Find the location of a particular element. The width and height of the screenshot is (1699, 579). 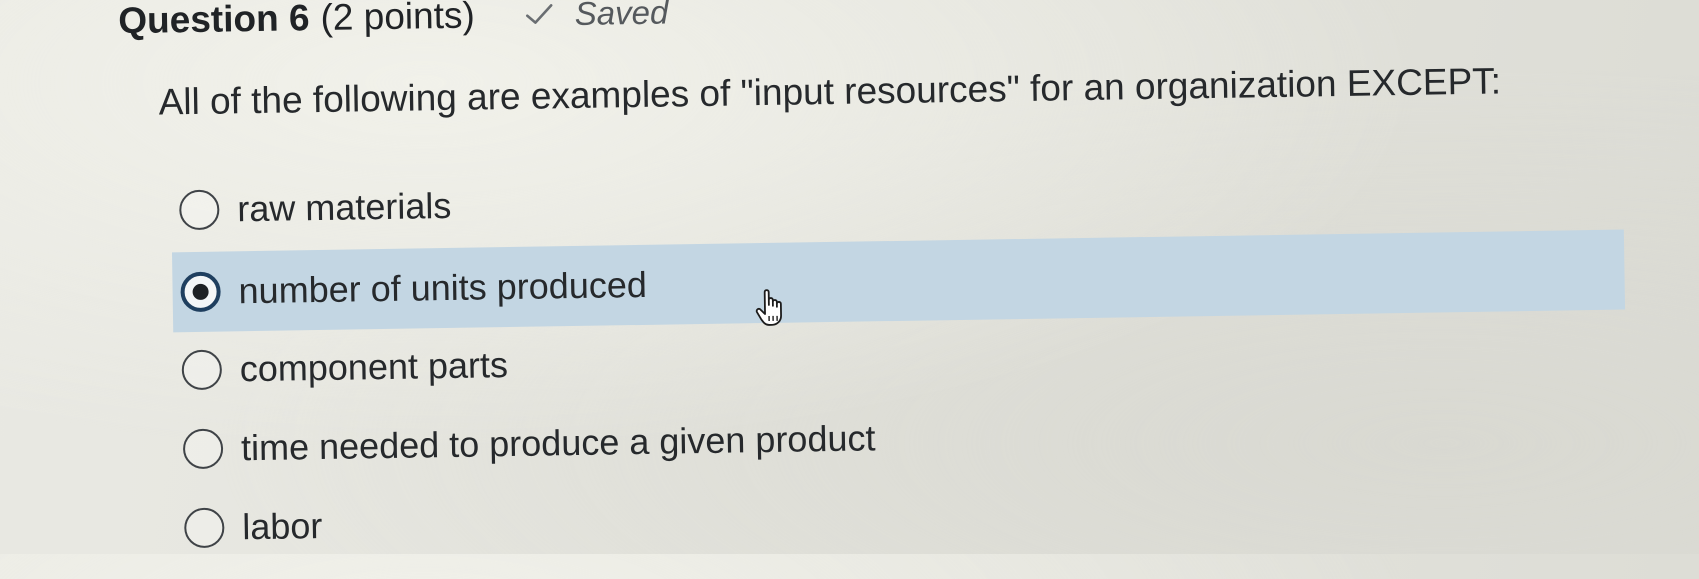

question-header: Question 6 (2 points) Saved is located at coordinates (393, 21).